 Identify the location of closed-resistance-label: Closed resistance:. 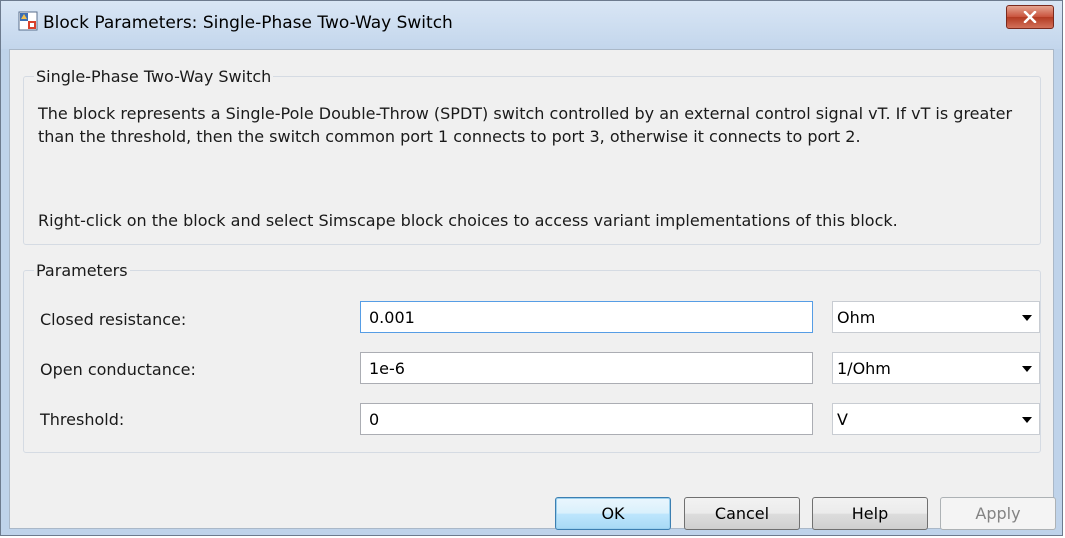
(113, 319).